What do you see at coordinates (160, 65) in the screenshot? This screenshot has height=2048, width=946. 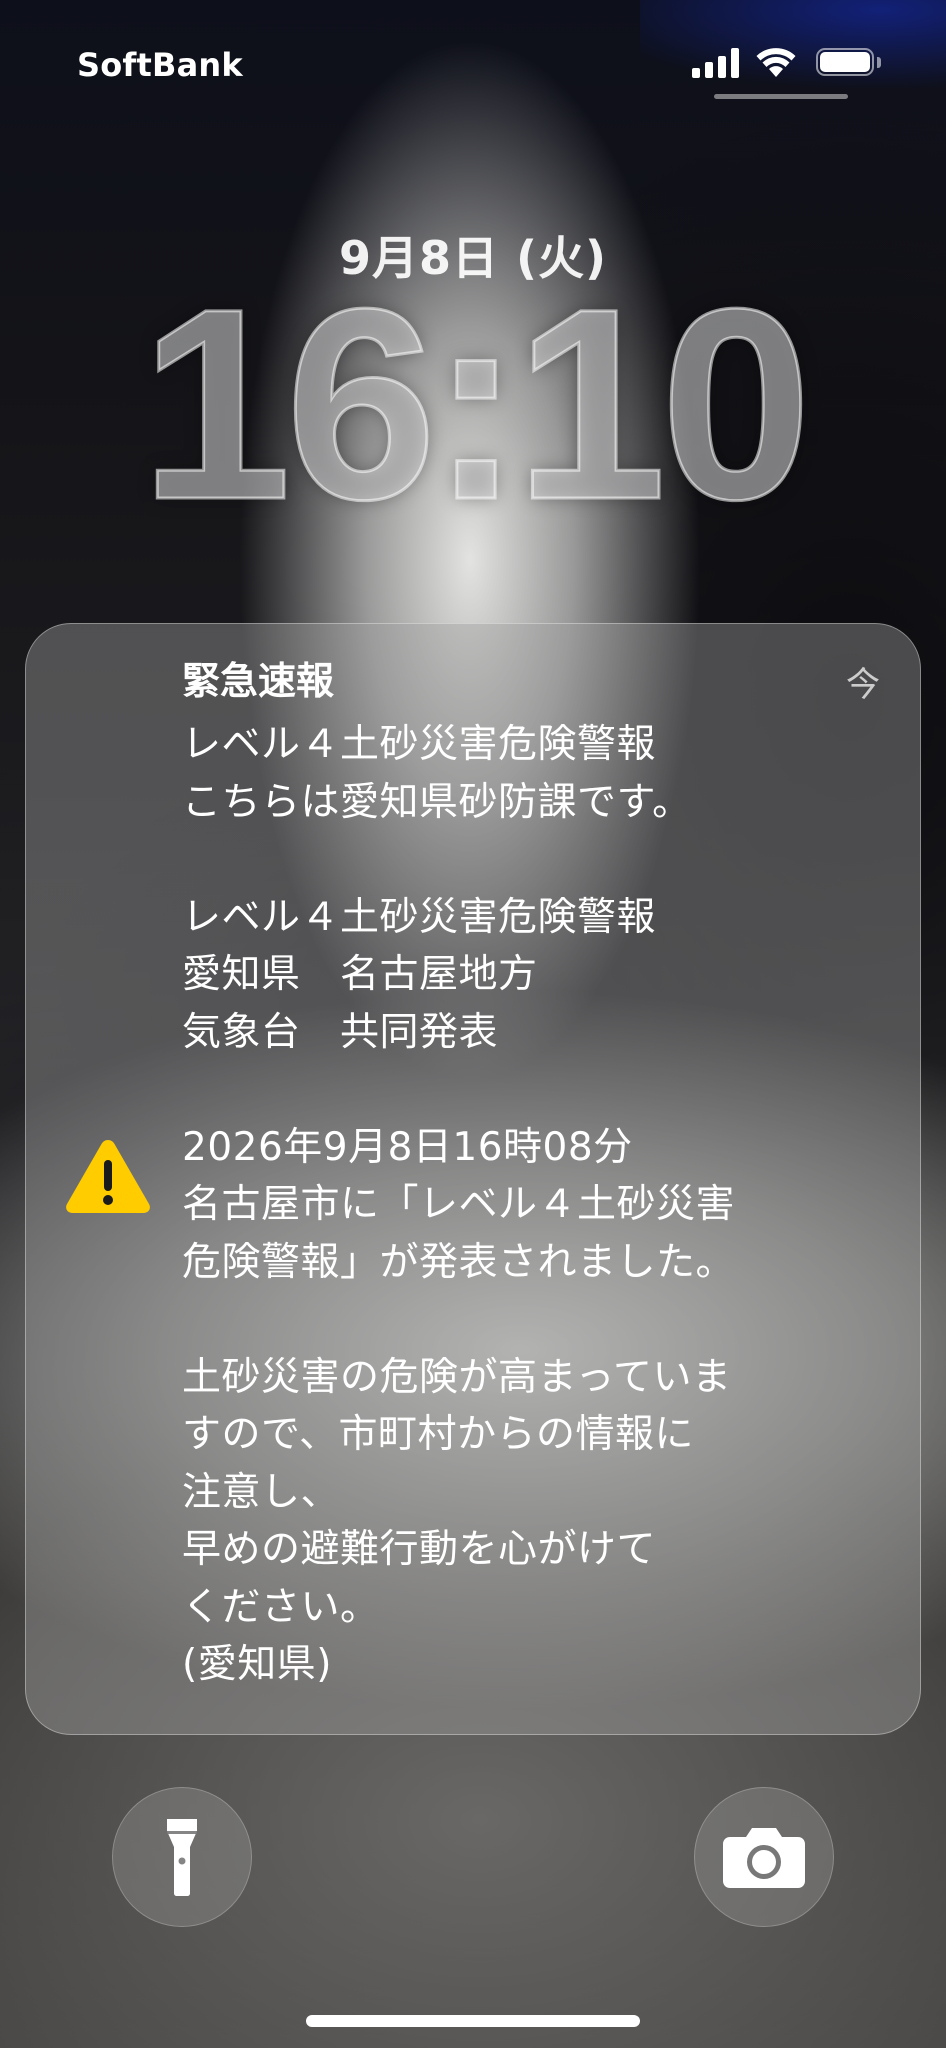 I see `carrier-name: SoftBank` at bounding box center [160, 65].